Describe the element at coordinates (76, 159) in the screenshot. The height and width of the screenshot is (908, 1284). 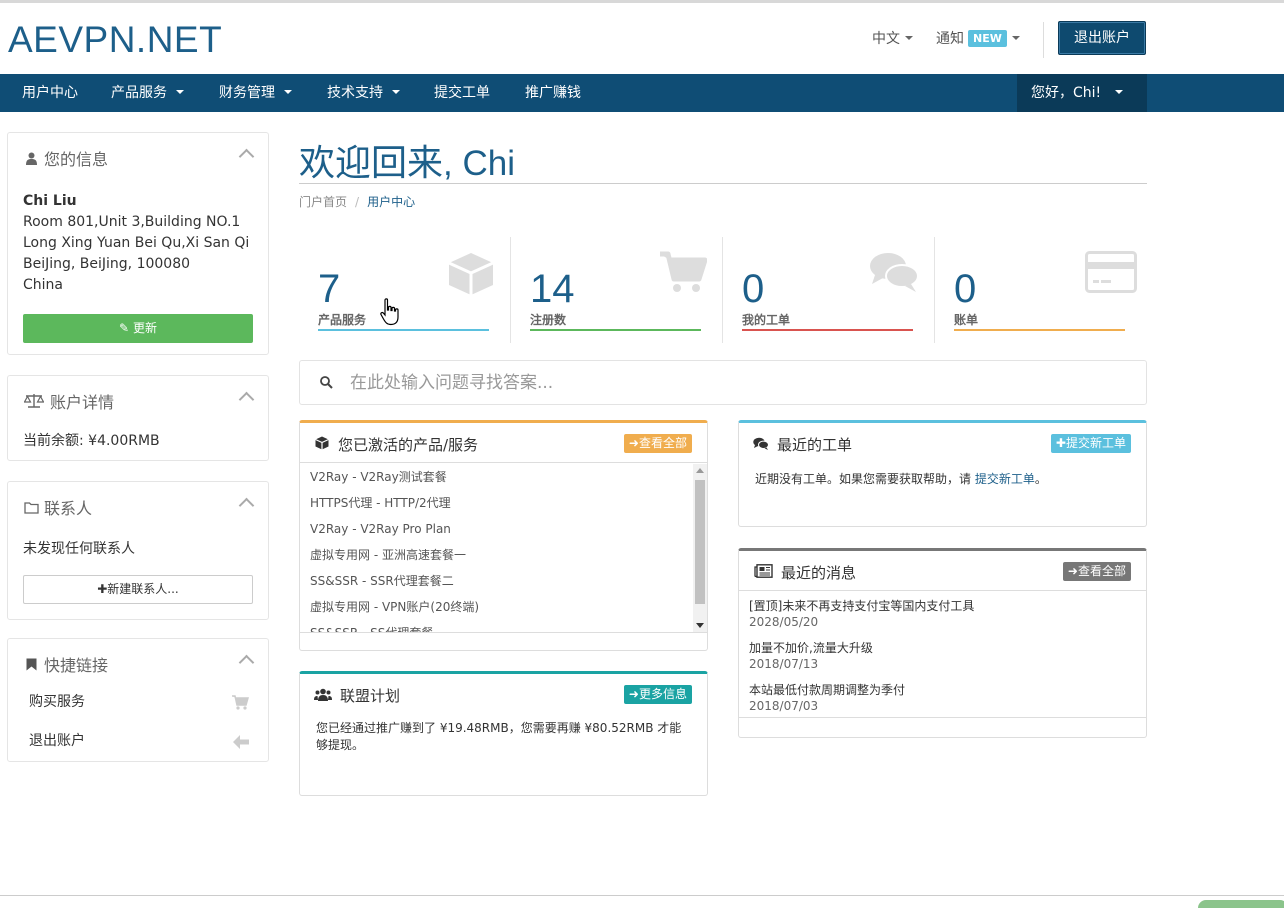
I see `panel-title-text: 您的信息` at that location.